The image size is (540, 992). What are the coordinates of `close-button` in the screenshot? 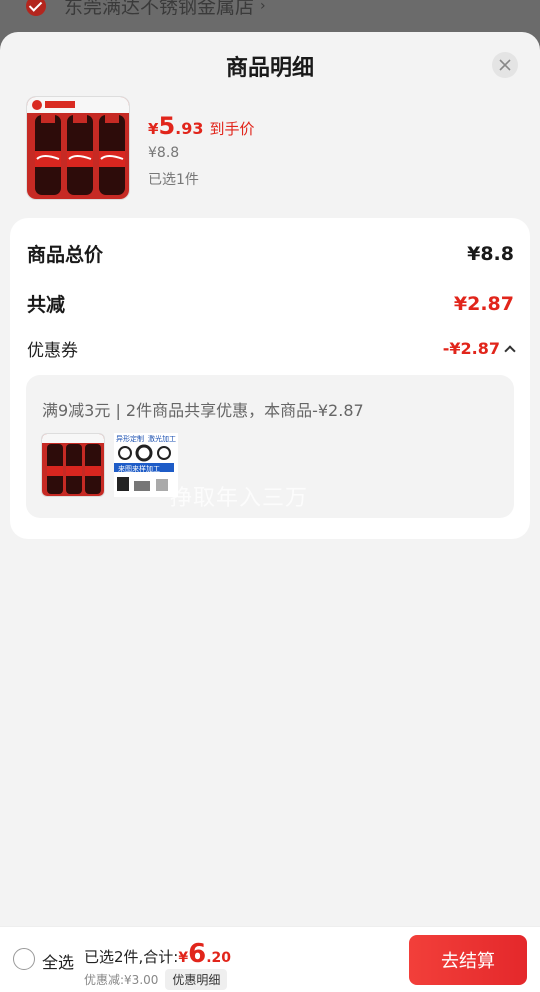 It's located at (505, 65).